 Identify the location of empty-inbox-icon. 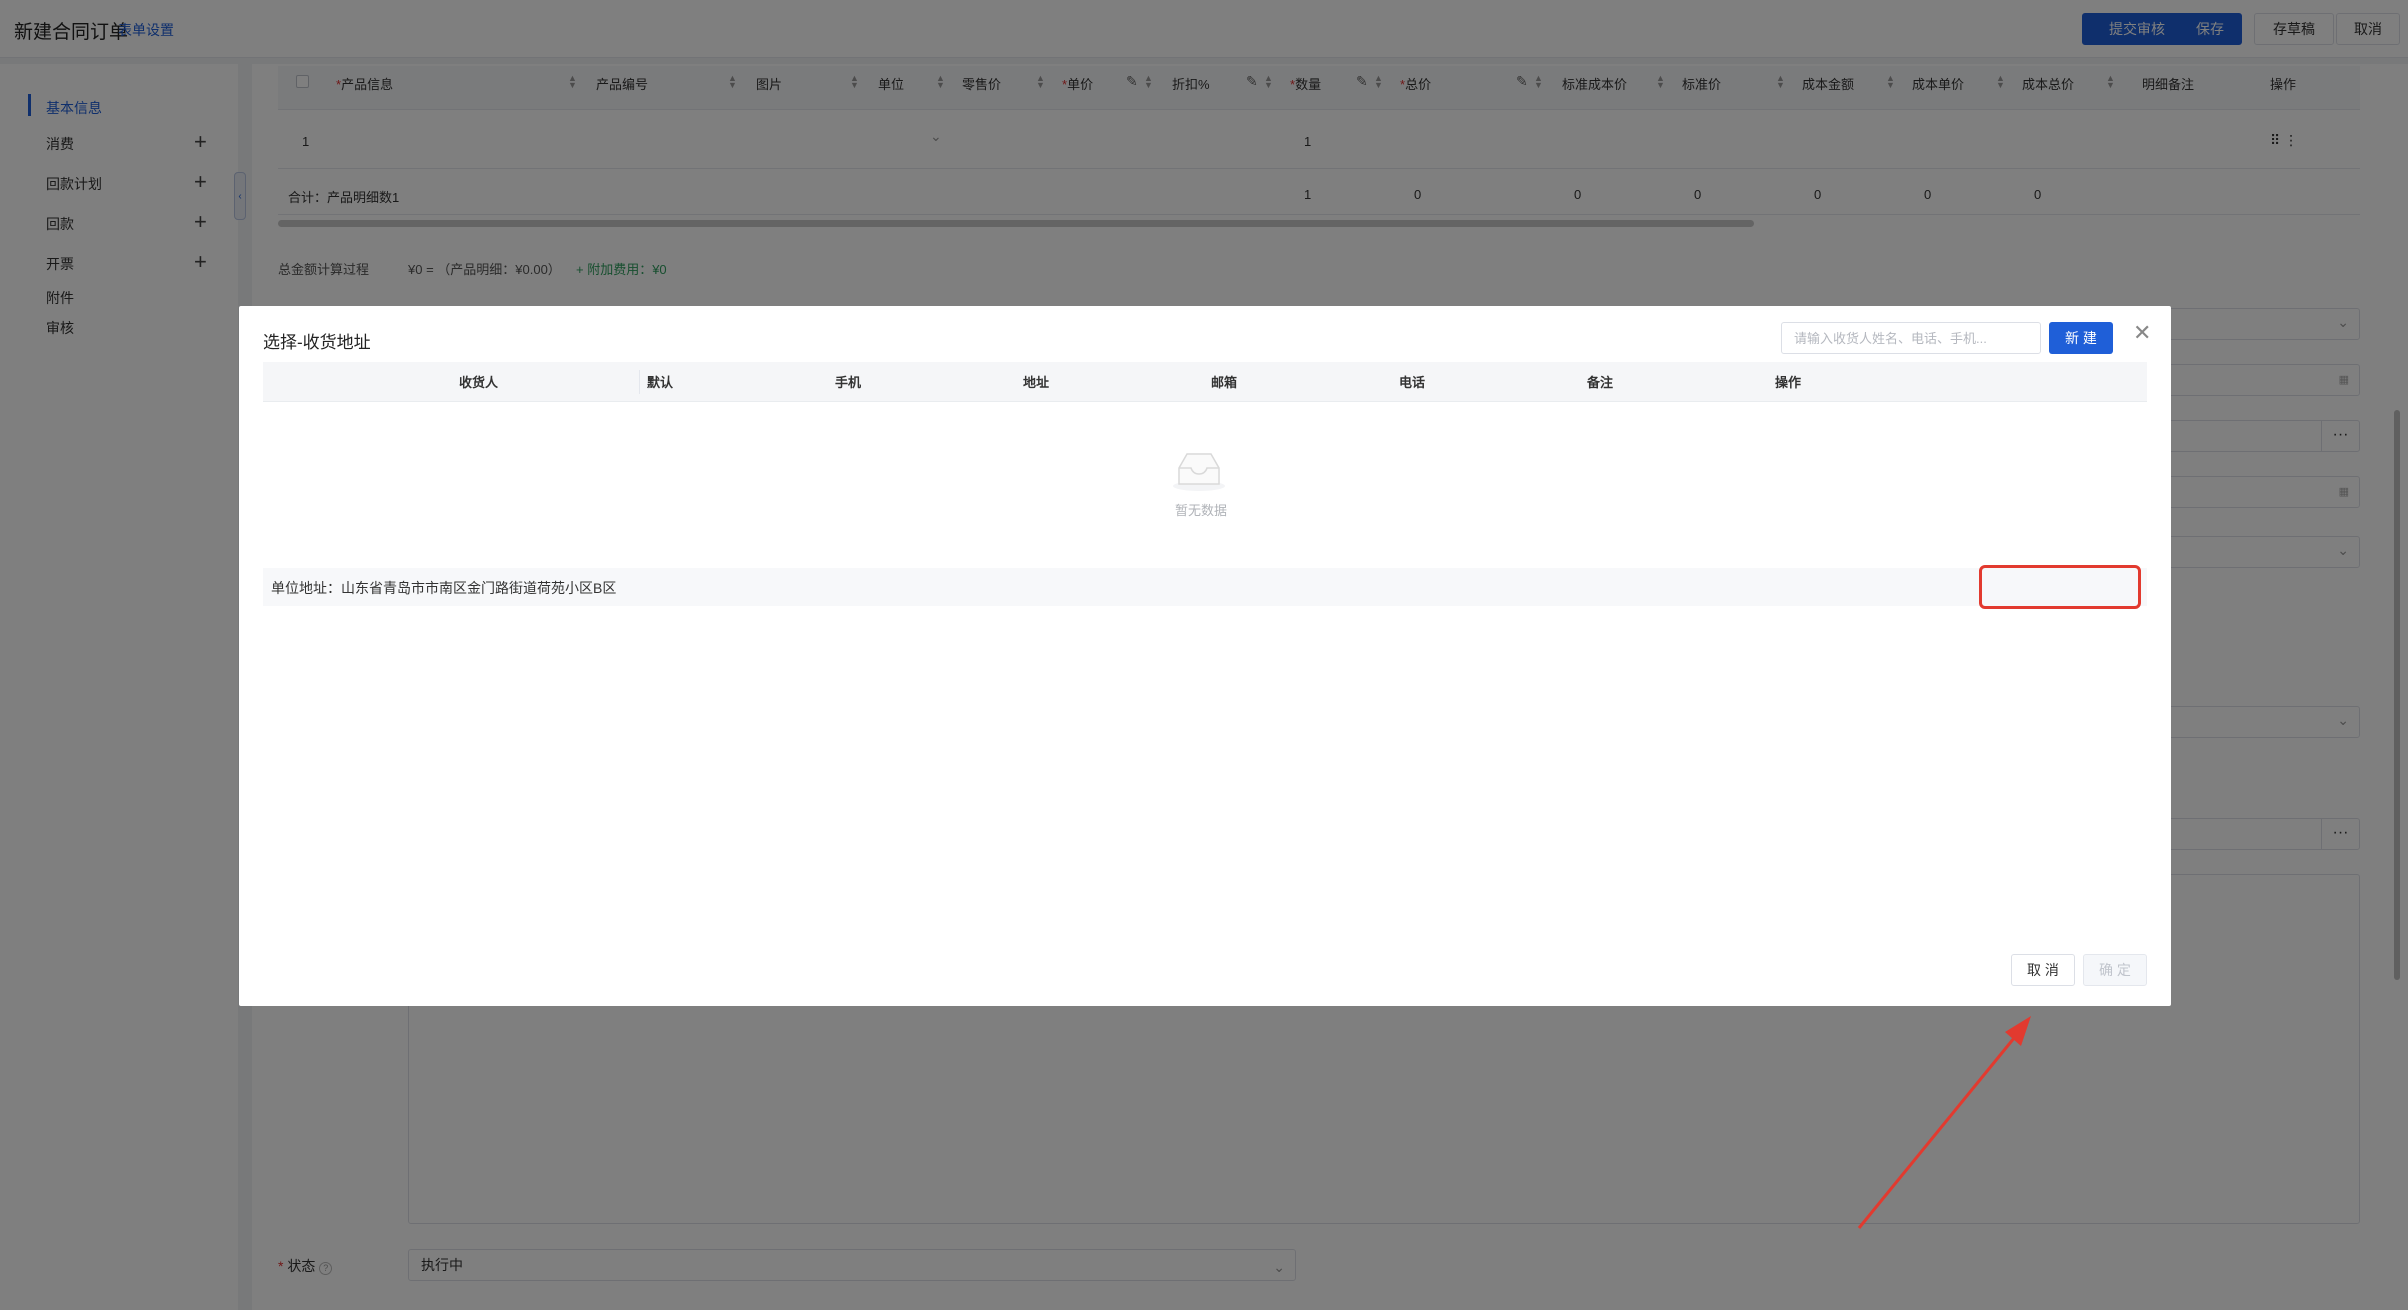
(1199, 472).